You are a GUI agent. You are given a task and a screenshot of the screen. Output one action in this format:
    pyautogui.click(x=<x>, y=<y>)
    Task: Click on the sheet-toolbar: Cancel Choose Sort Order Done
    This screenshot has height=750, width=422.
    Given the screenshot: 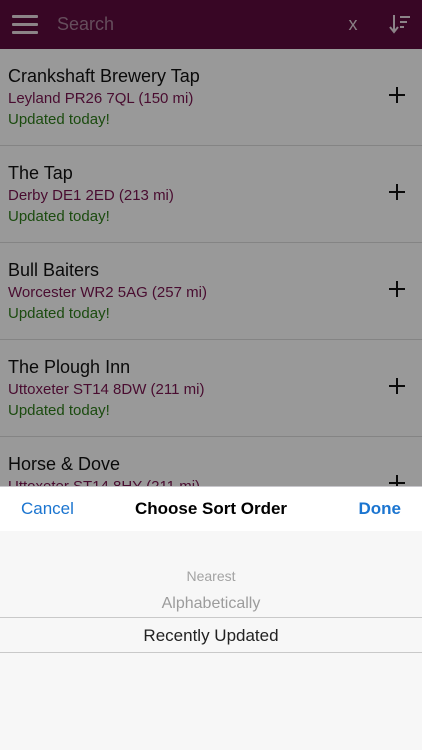 What is the action you would take?
    pyautogui.click(x=211, y=508)
    